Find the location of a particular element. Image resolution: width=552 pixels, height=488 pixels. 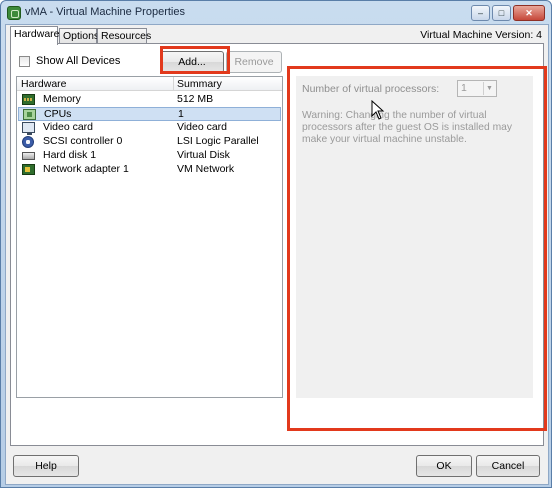

video-card-icon is located at coordinates (28, 128).